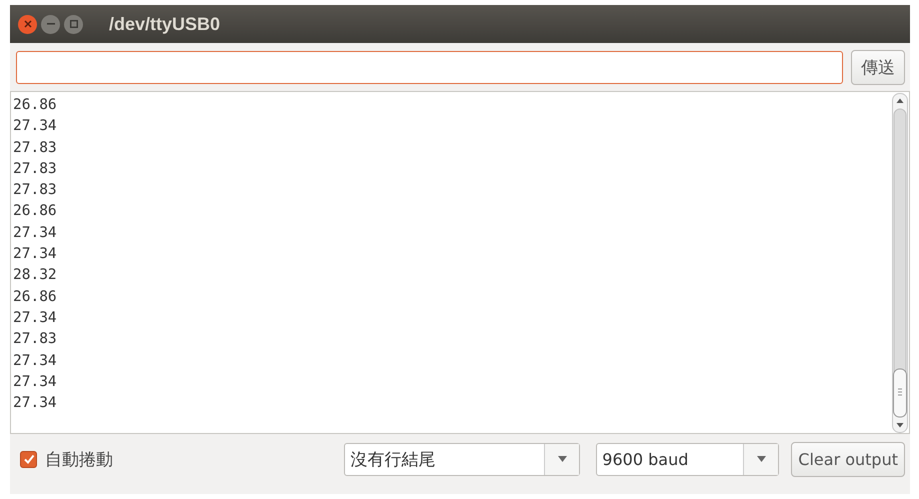 The width and height of the screenshot is (919, 499). Describe the element at coordinates (878, 67) in the screenshot. I see `send-button: 傳送` at that location.